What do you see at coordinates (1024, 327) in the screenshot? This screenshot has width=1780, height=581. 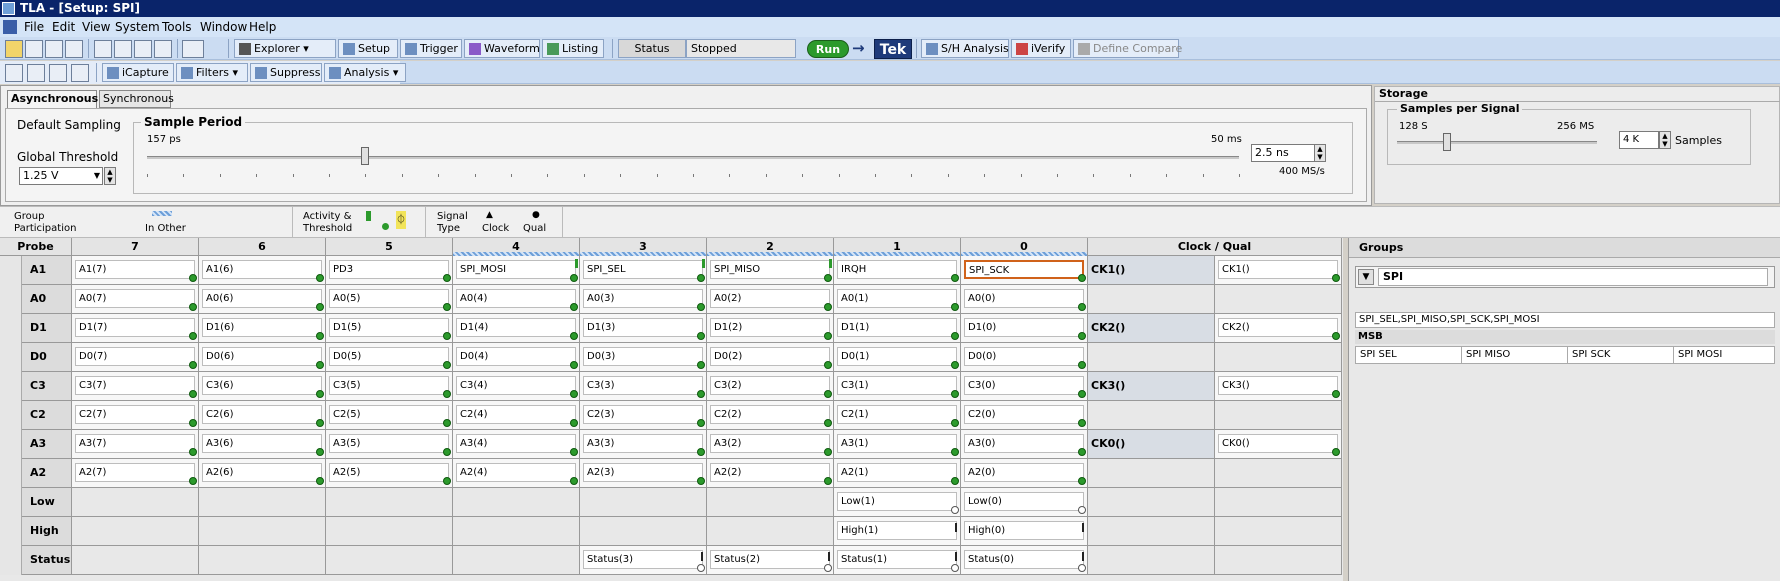 I see `signal-name: D1(0)` at bounding box center [1024, 327].